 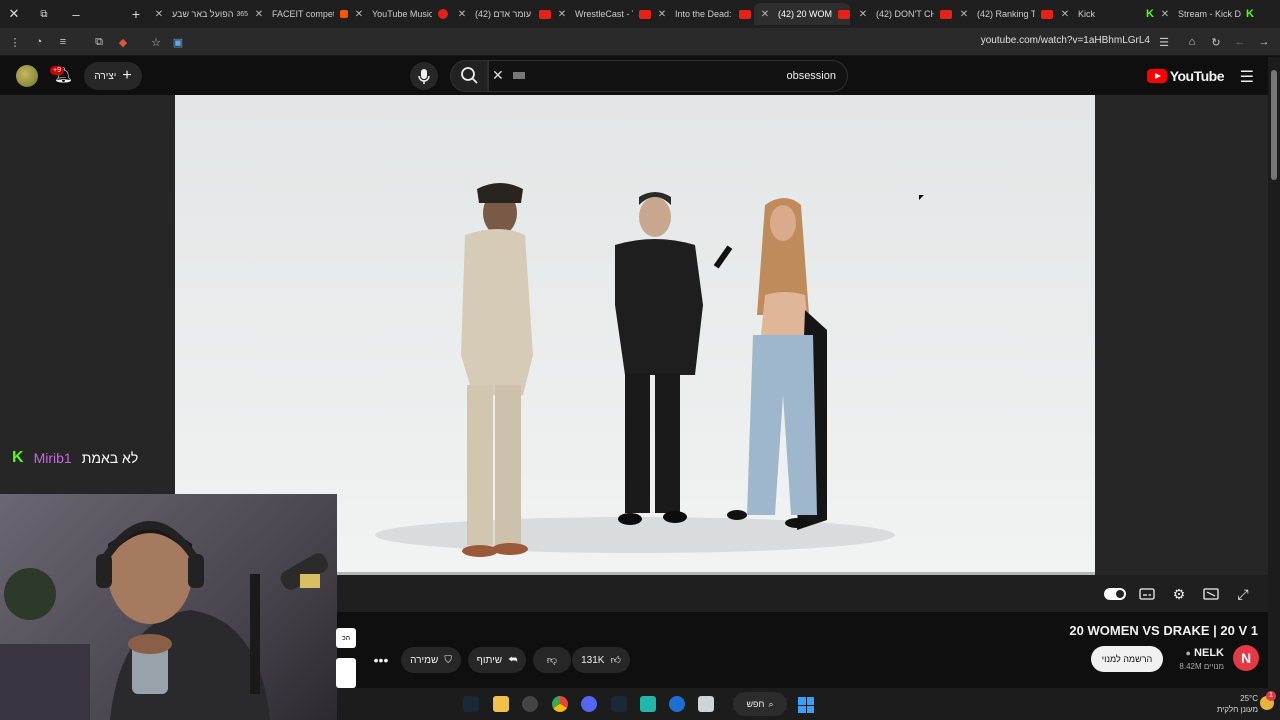 I want to click on subscriber-count: 8.42M מנויים, so click(x=1201, y=666).